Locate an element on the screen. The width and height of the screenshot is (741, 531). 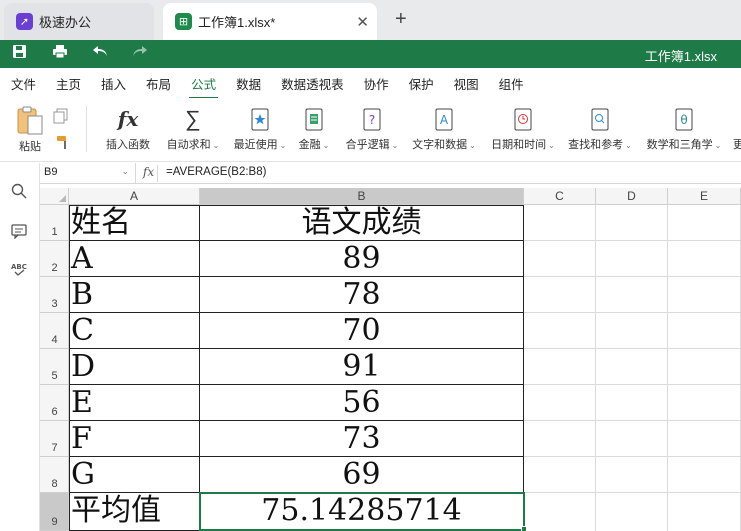
redo-icon is located at coordinates (140, 53).